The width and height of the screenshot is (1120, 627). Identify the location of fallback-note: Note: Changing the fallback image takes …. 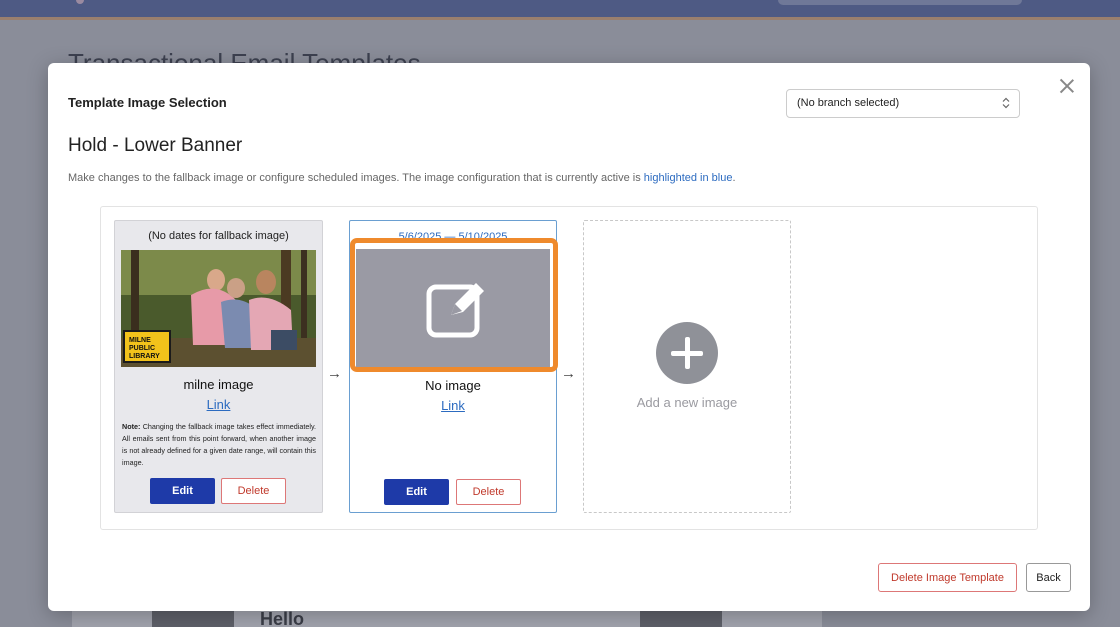
(219, 445).